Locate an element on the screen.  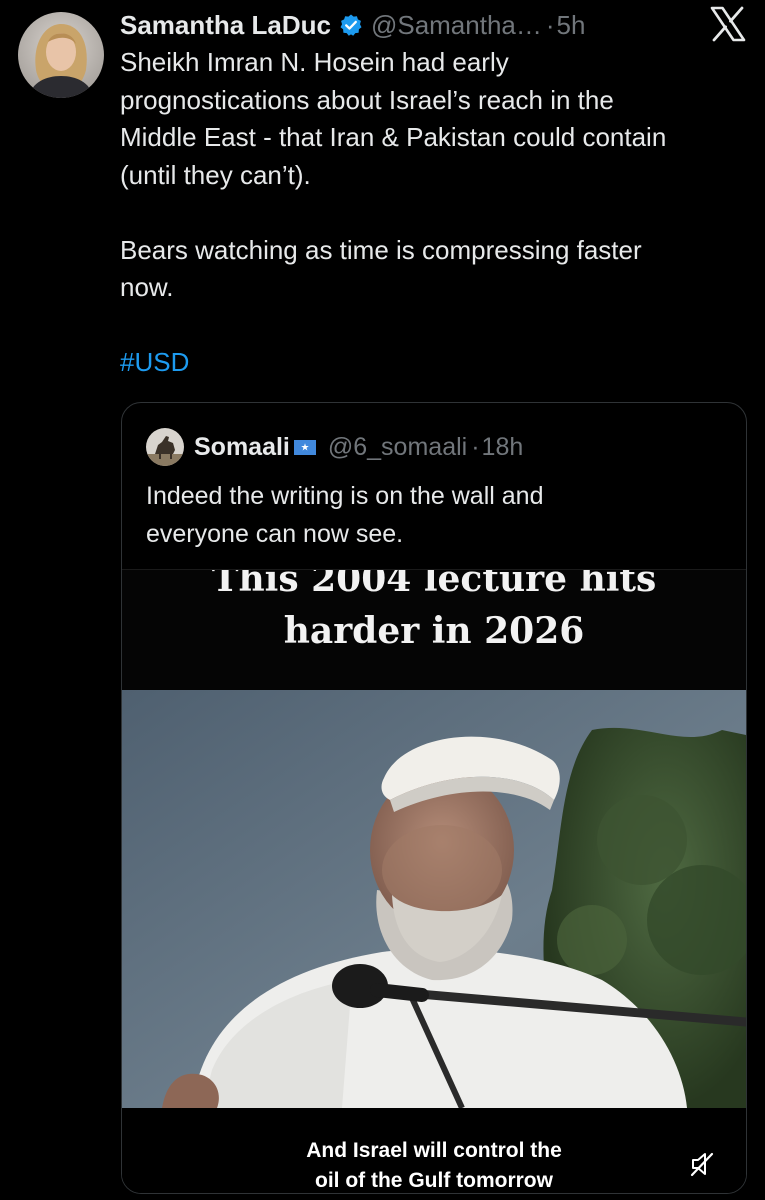
mute-icon is located at coordinates (702, 1164).